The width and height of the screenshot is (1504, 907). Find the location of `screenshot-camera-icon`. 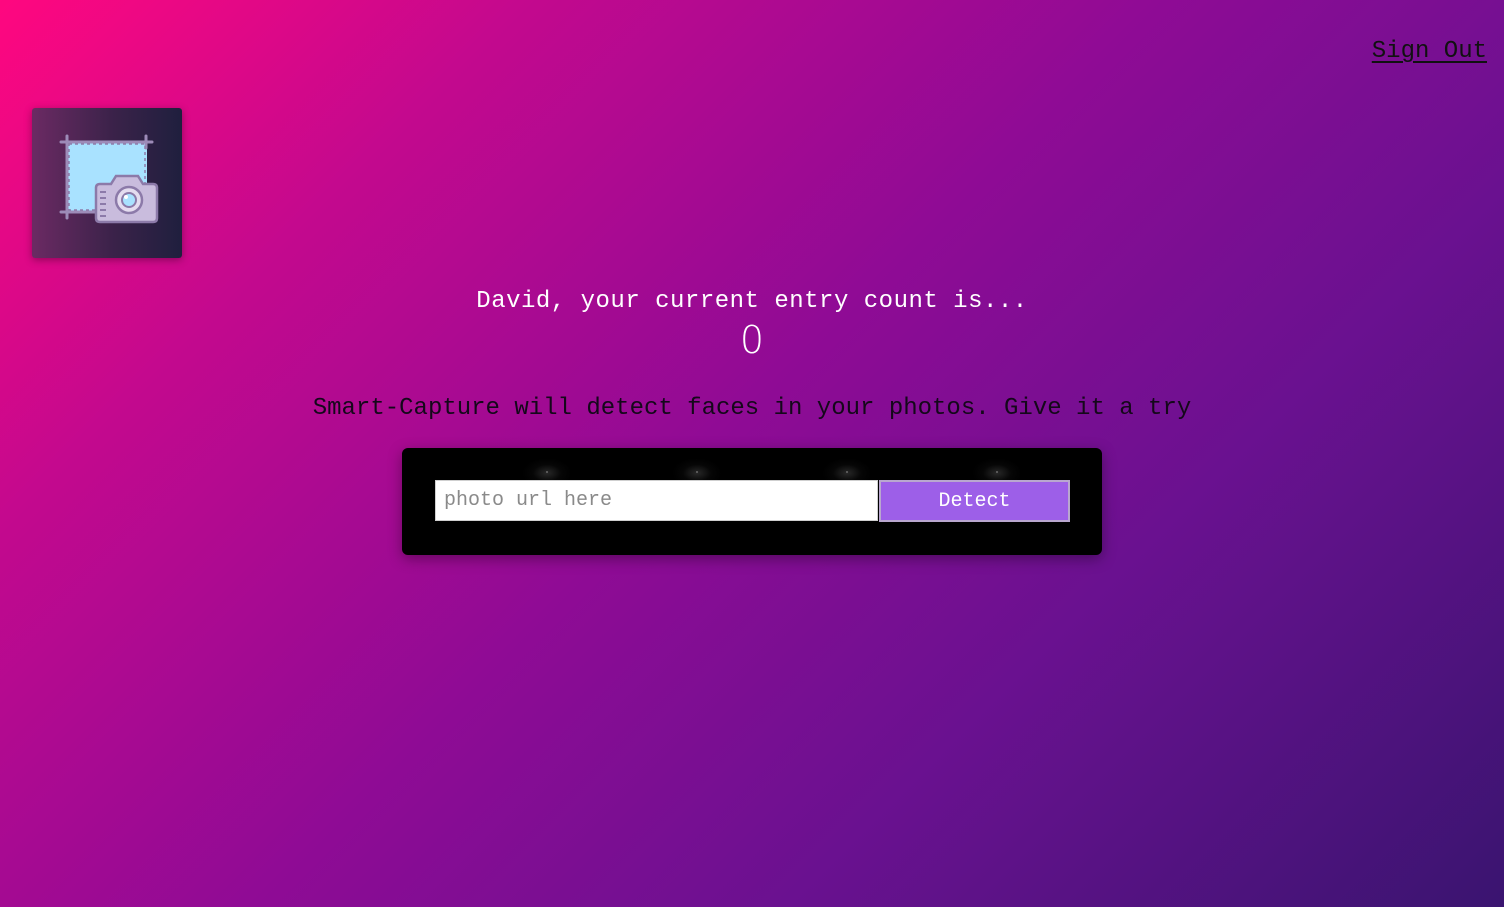

screenshot-camera-icon is located at coordinates (109, 179).